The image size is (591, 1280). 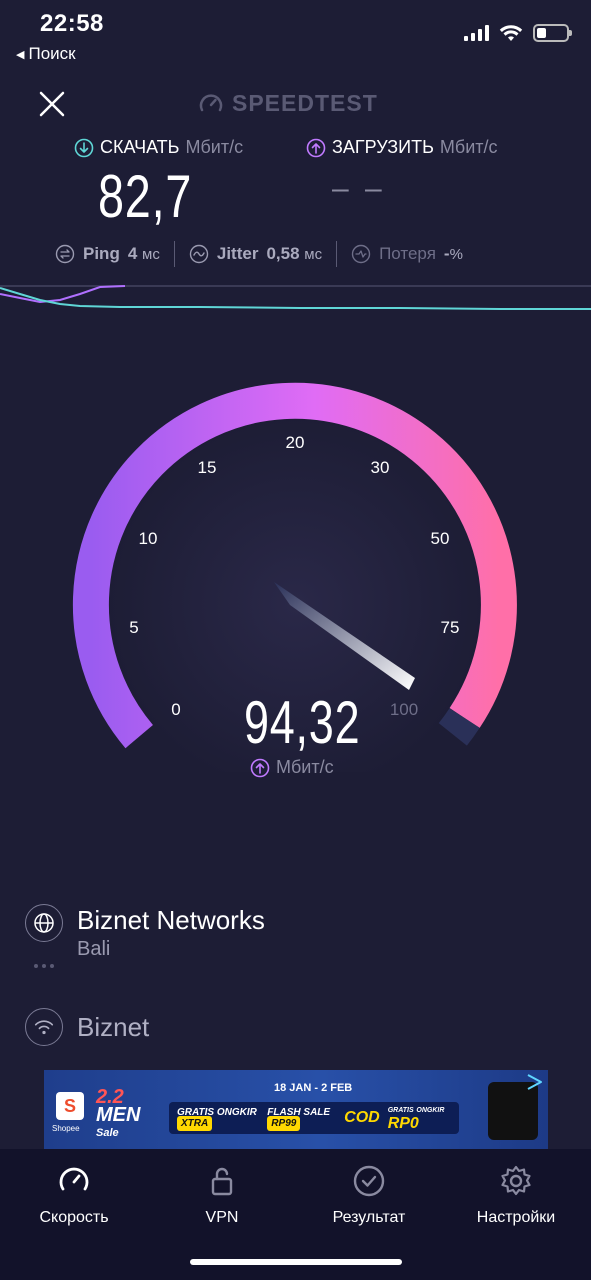 I want to click on back-label: Поиск, so click(x=52, y=53).